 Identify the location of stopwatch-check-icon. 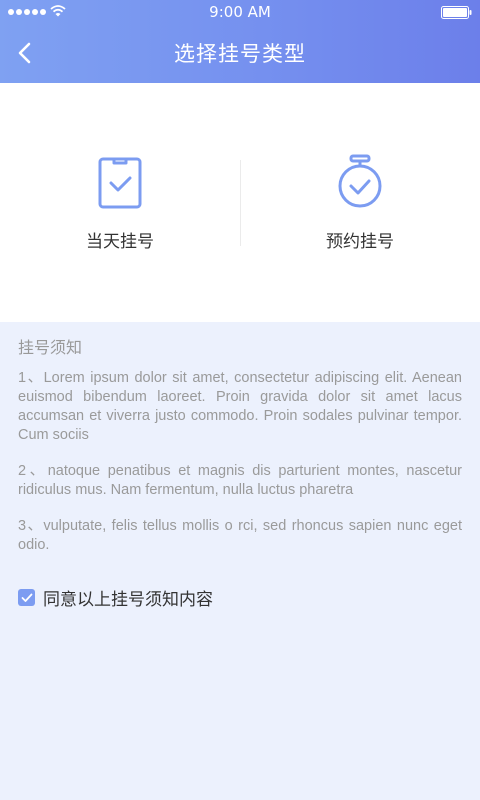
(360, 181).